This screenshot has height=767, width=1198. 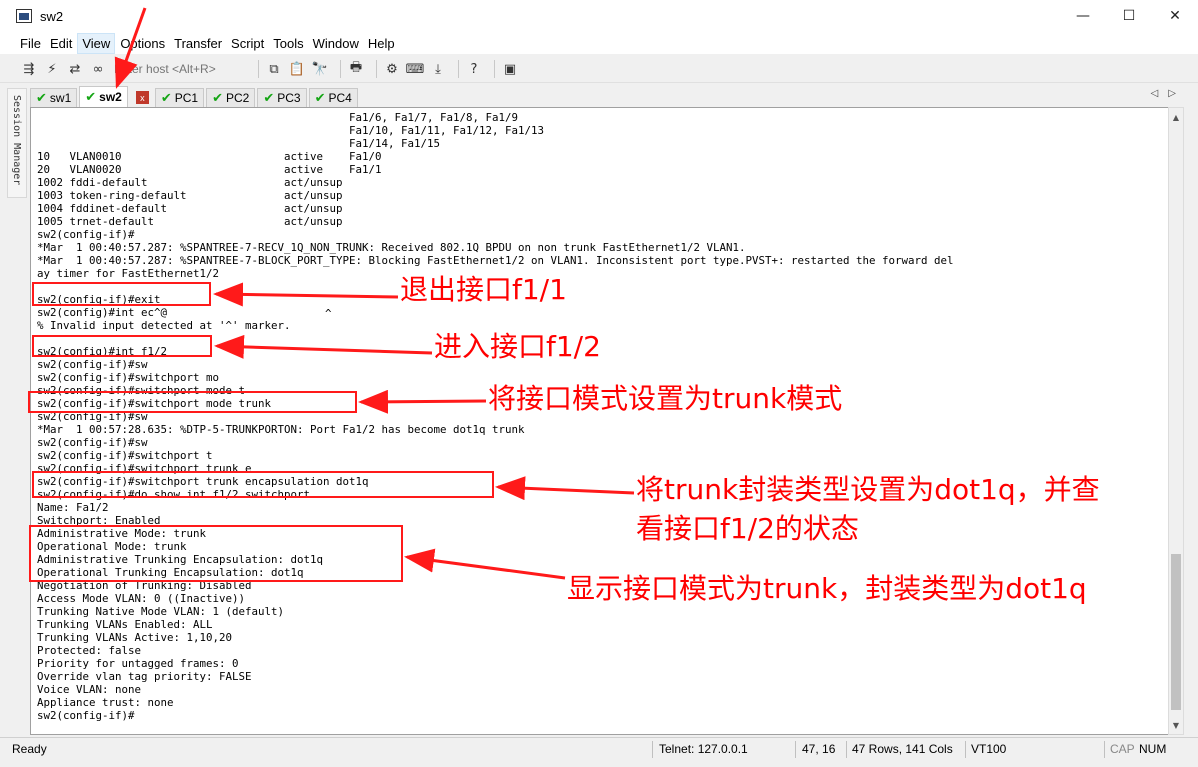 What do you see at coordinates (238, 98) in the screenshot?
I see `tab-label: PC2` at bounding box center [238, 98].